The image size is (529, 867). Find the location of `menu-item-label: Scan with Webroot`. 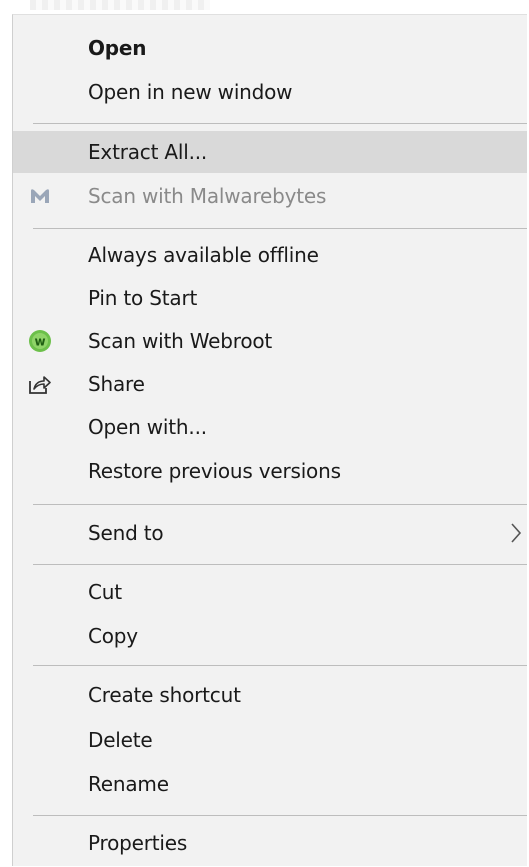

menu-item-label: Scan with Webroot is located at coordinates (180, 341).